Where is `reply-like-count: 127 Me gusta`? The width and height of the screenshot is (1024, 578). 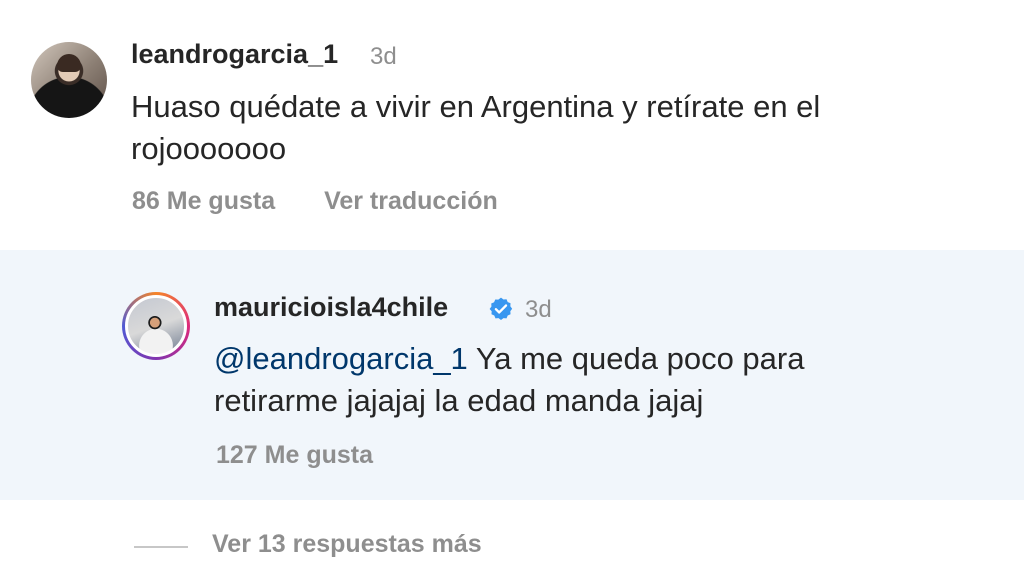
reply-like-count: 127 Me gusta is located at coordinates (294, 455).